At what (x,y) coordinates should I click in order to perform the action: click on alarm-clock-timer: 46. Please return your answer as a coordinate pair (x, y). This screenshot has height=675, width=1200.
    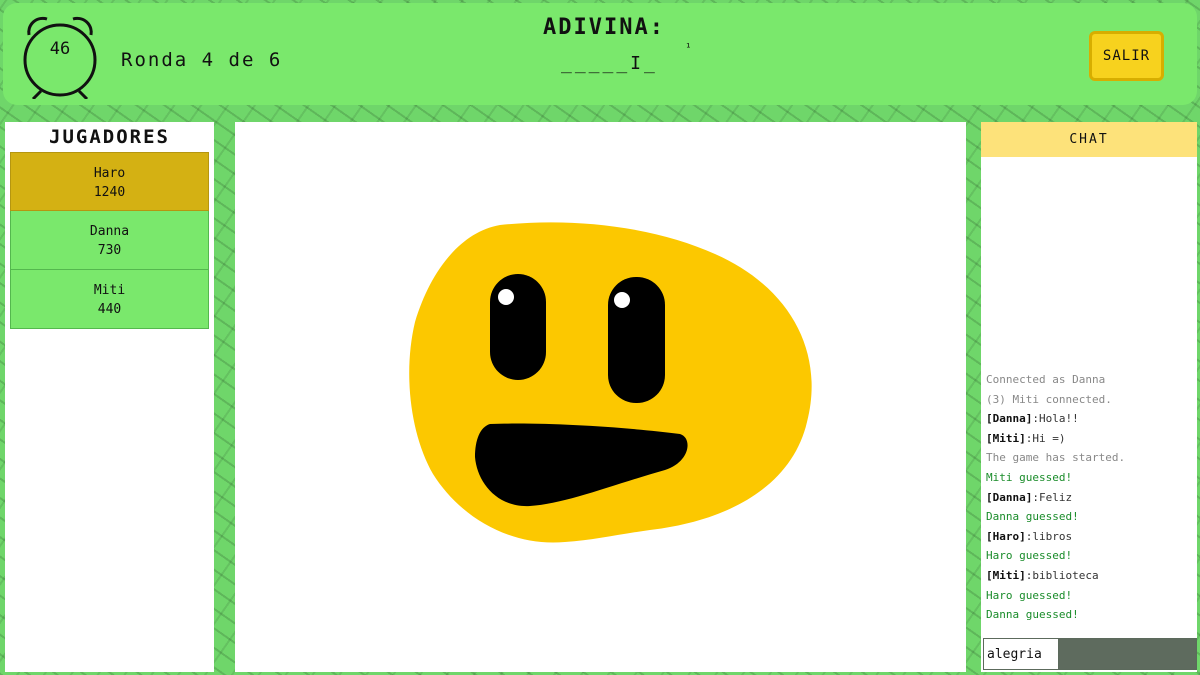
    Looking at the image, I should click on (60, 57).